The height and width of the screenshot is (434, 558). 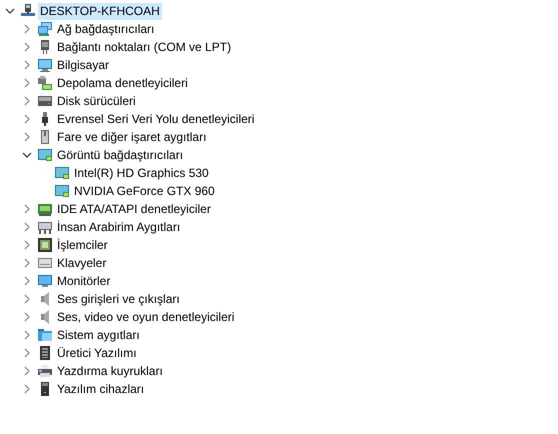 I want to click on tree-item: Sistem aygıtları, so click(x=98, y=335).